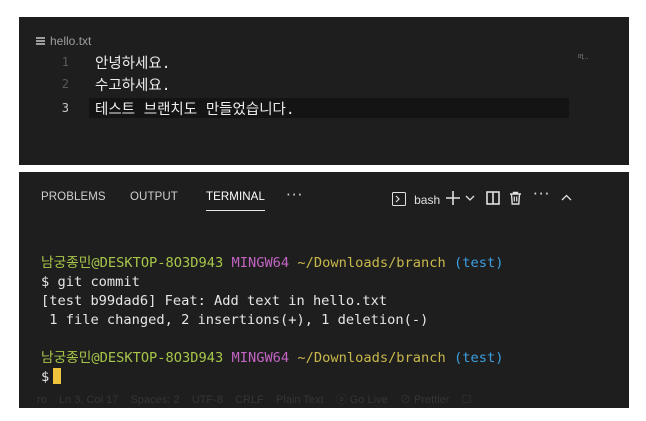  What do you see at coordinates (73, 197) in the screenshot?
I see `tab-problems: PROBLEMS` at bounding box center [73, 197].